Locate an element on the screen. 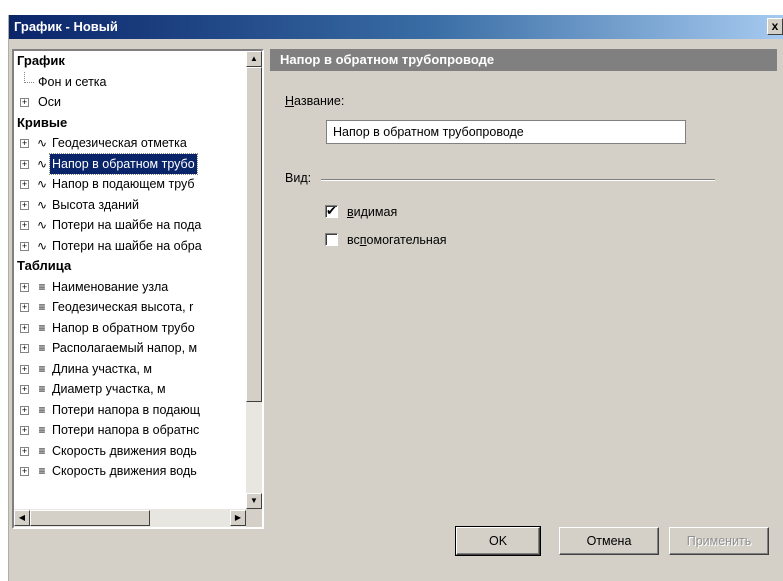 Image resolution: width=783 pixels, height=581 pixels. tree-item: + ≡ Наименование узла is located at coordinates (130, 287).